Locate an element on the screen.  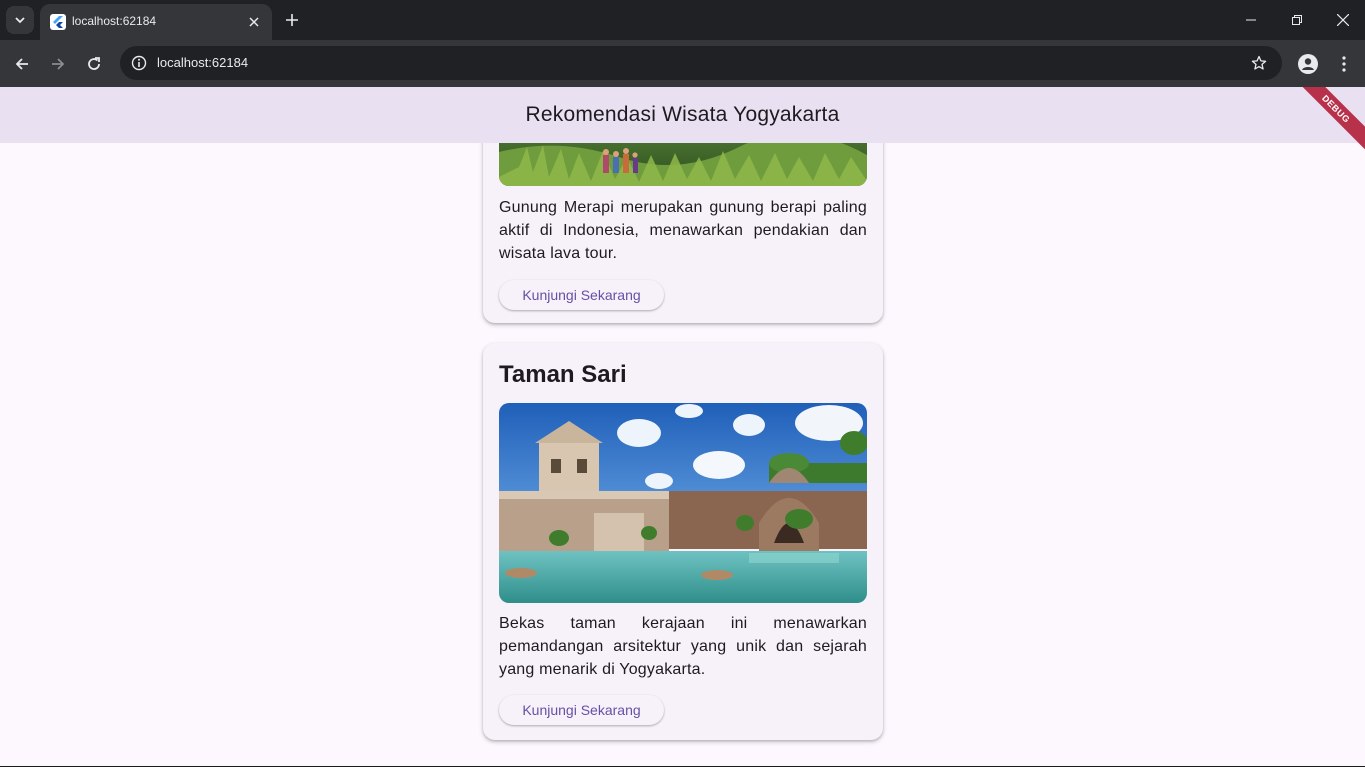
back-button is located at coordinates (22, 64).